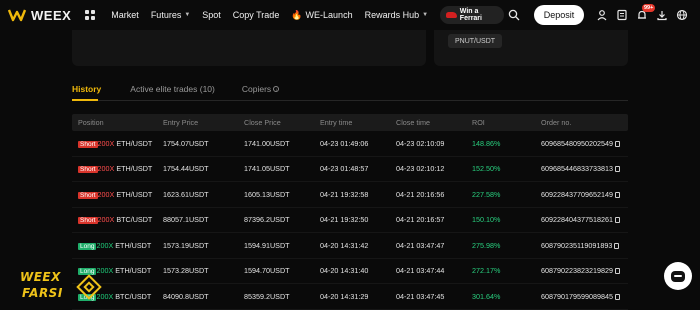  What do you see at coordinates (350, 100) in the screenshot?
I see `tabs-divider` at bounding box center [350, 100].